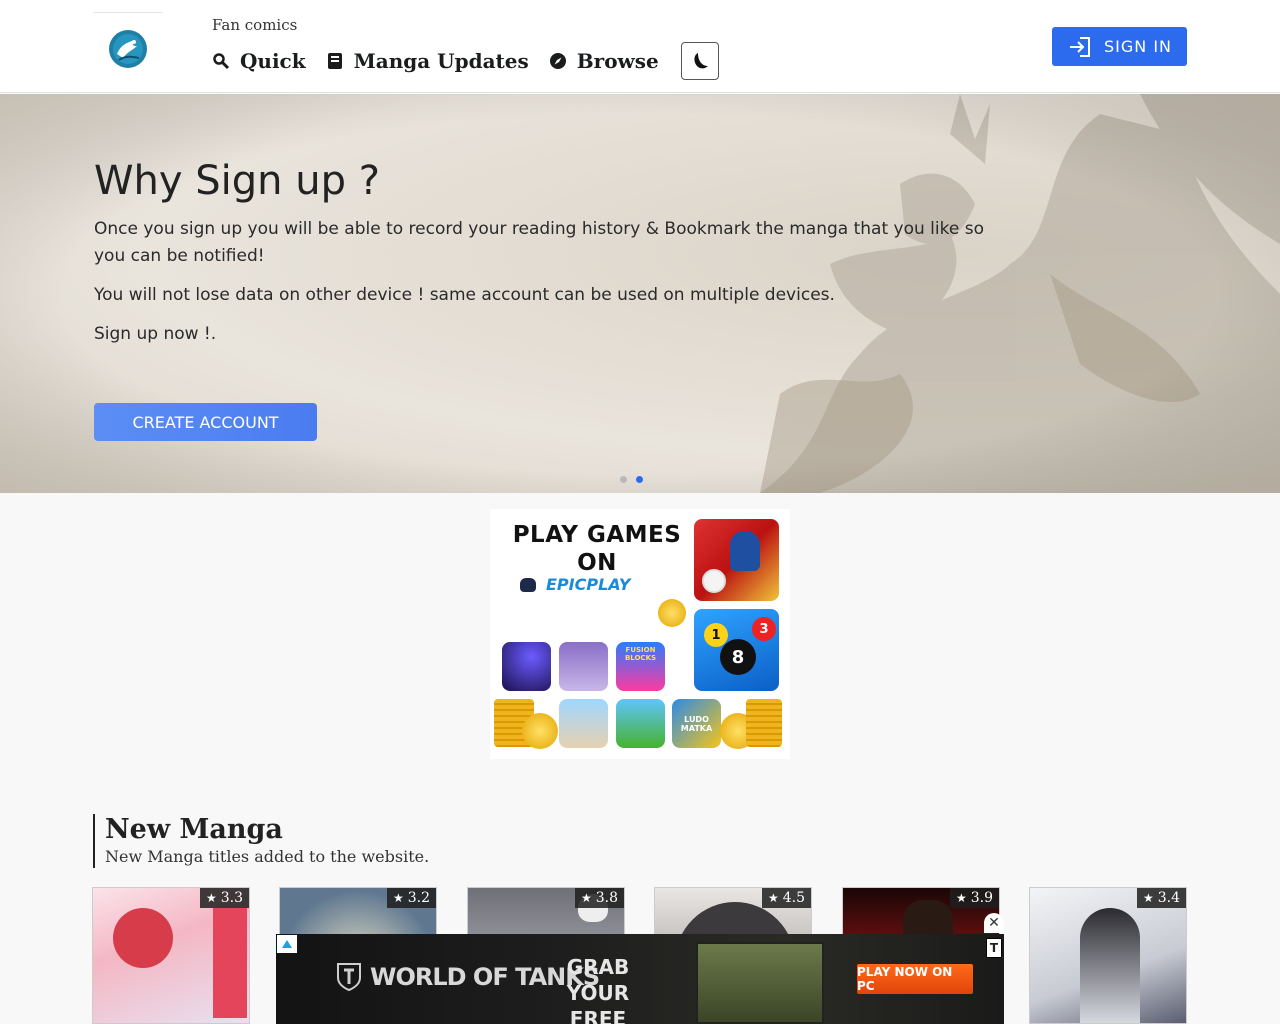 The height and width of the screenshot is (1024, 1280). I want to click on rating-badge: ★ 3.9, so click(974, 898).